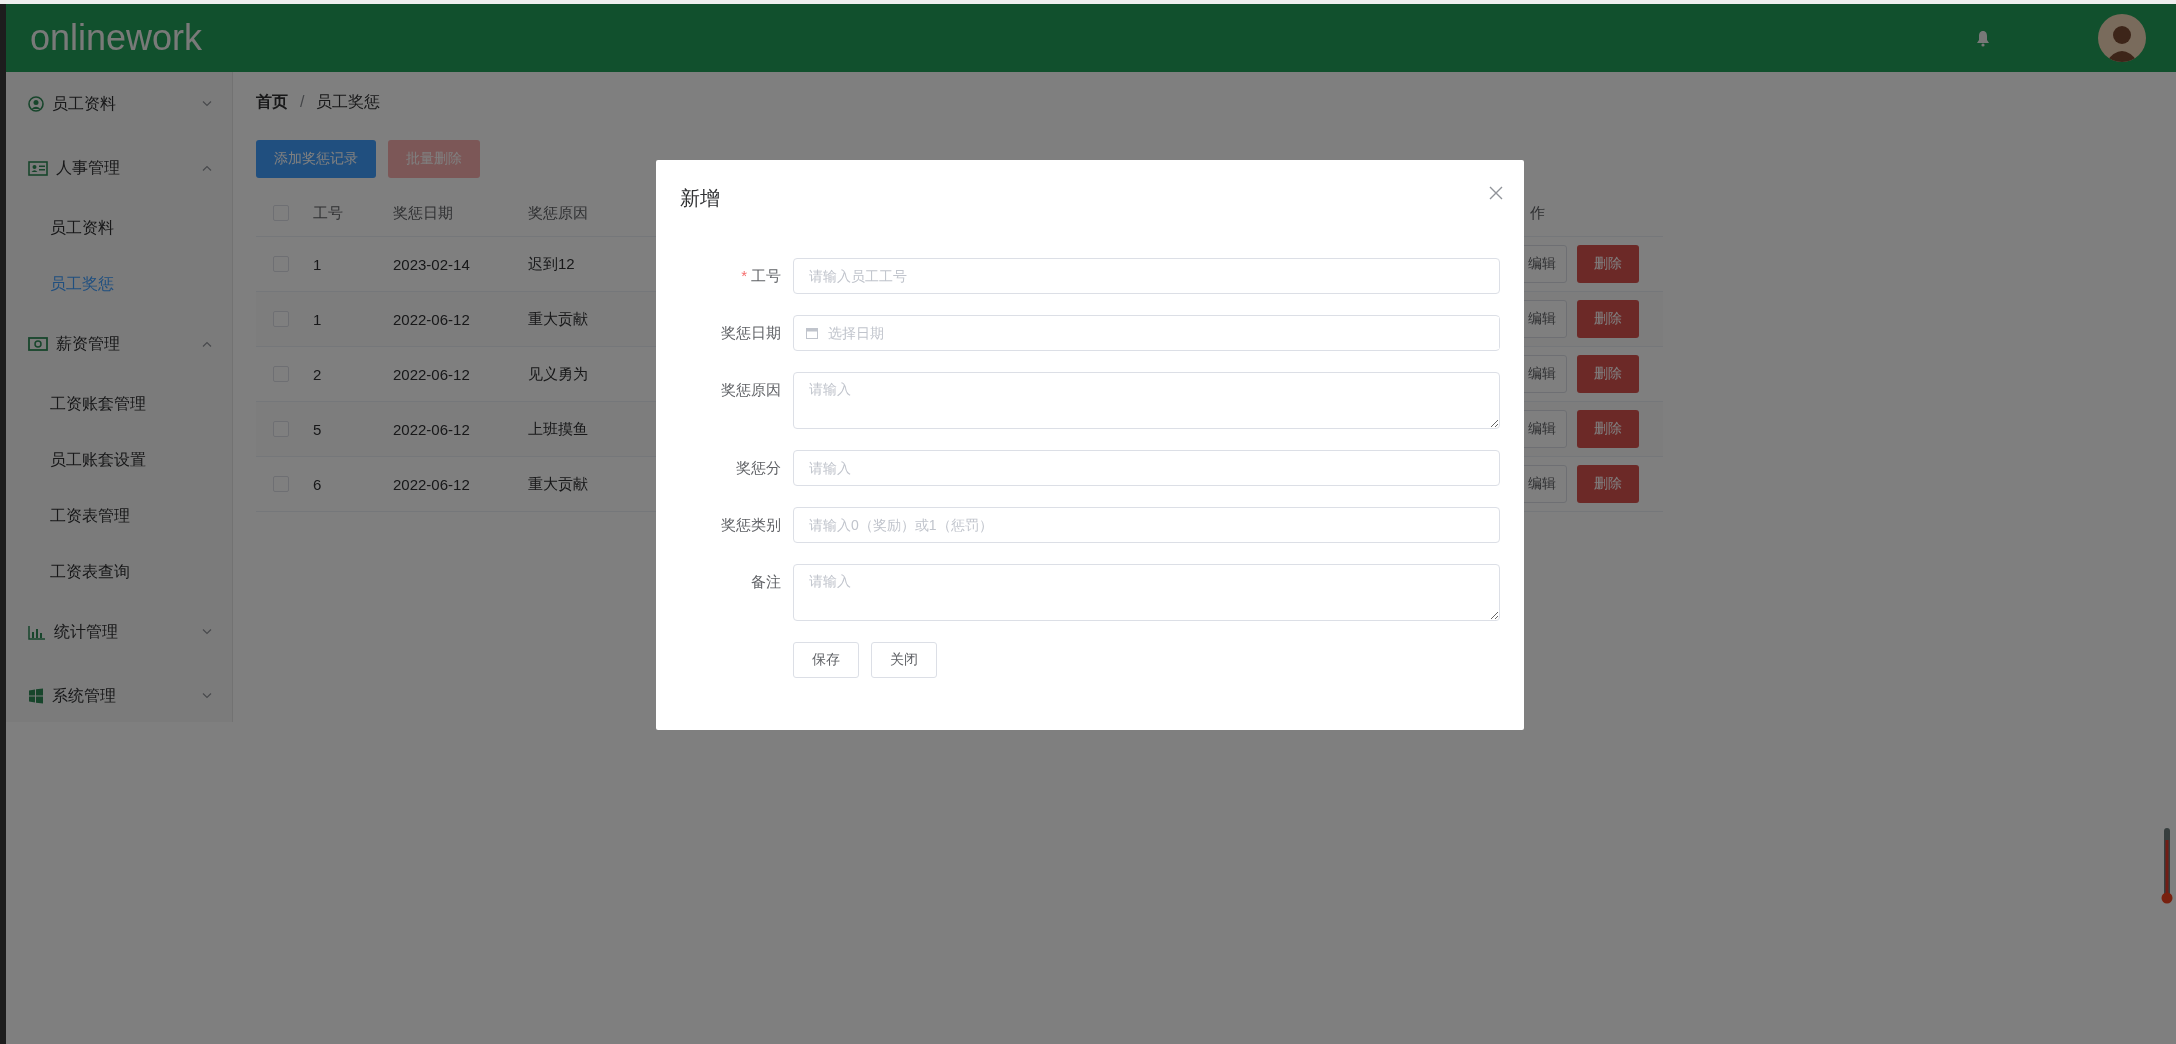 The width and height of the screenshot is (2176, 1044). Describe the element at coordinates (316, 159) in the screenshot. I see `add-button: 添加奖惩记录` at that location.